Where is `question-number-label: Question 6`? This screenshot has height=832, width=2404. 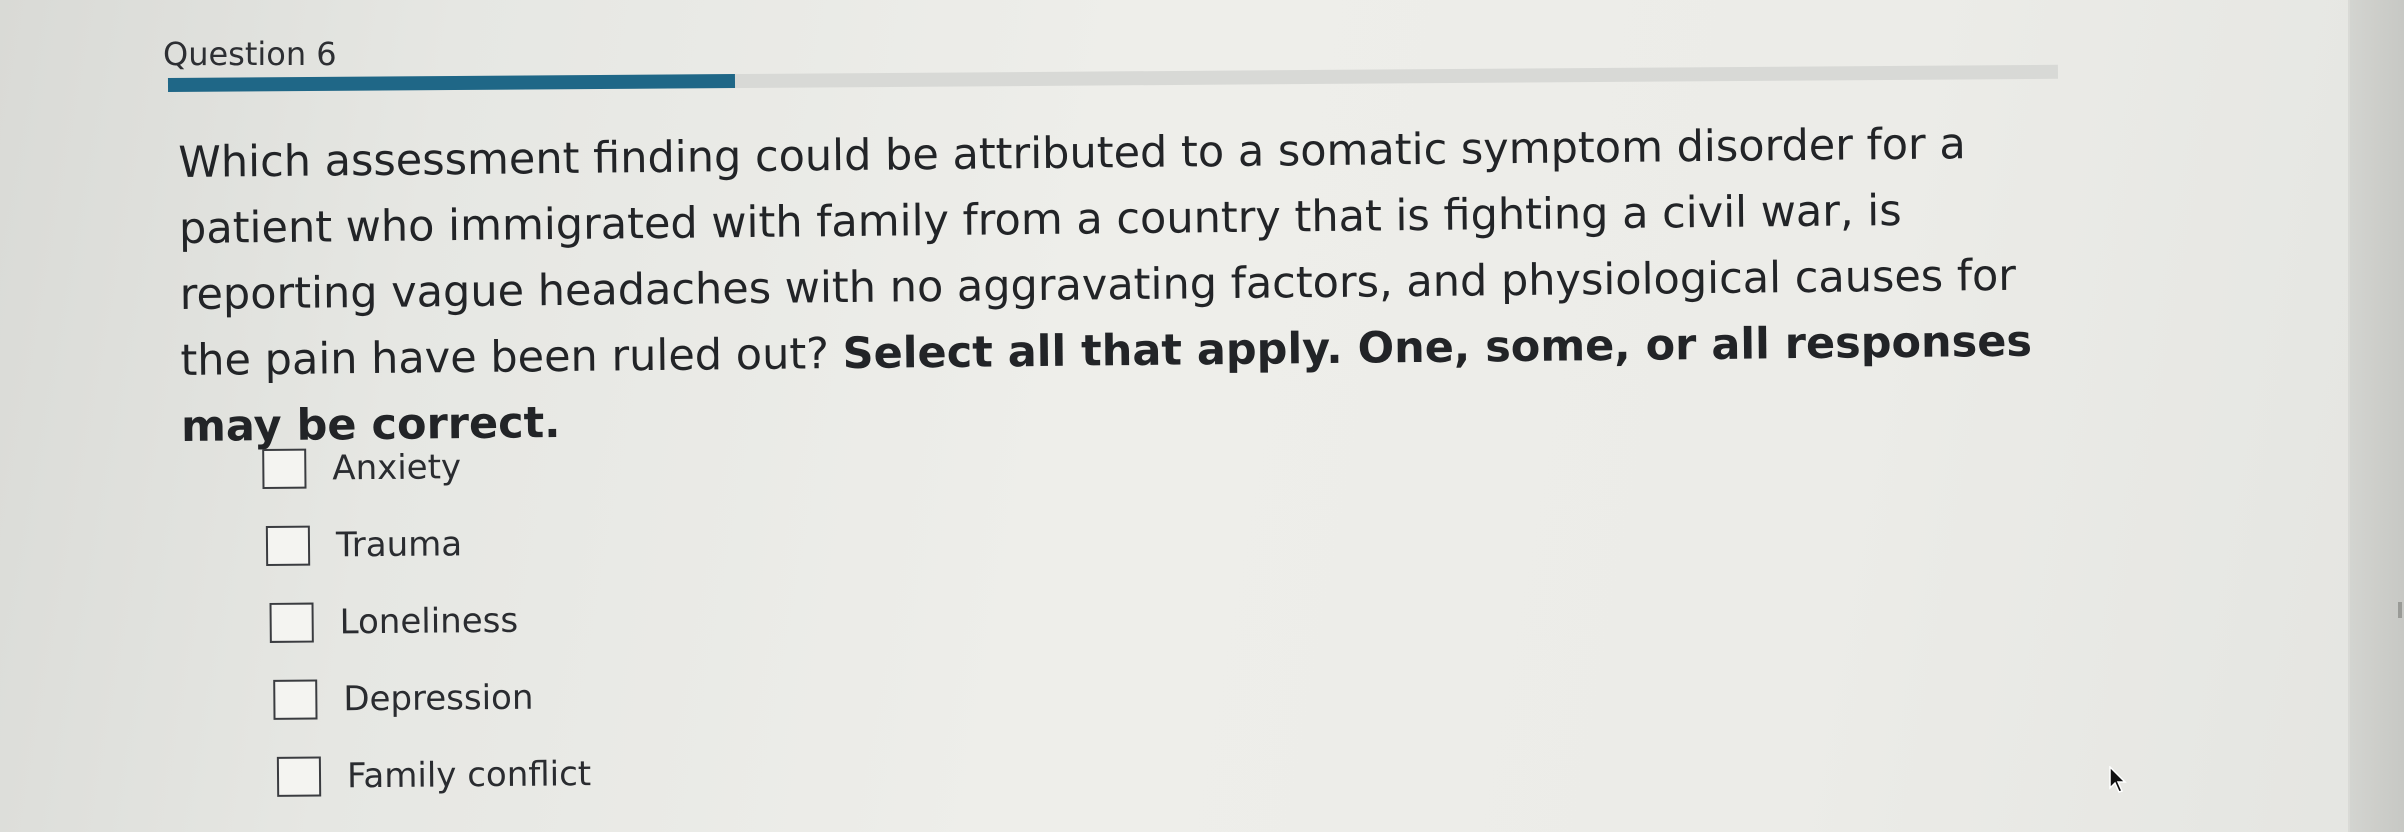 question-number-label: Question 6 is located at coordinates (250, 54).